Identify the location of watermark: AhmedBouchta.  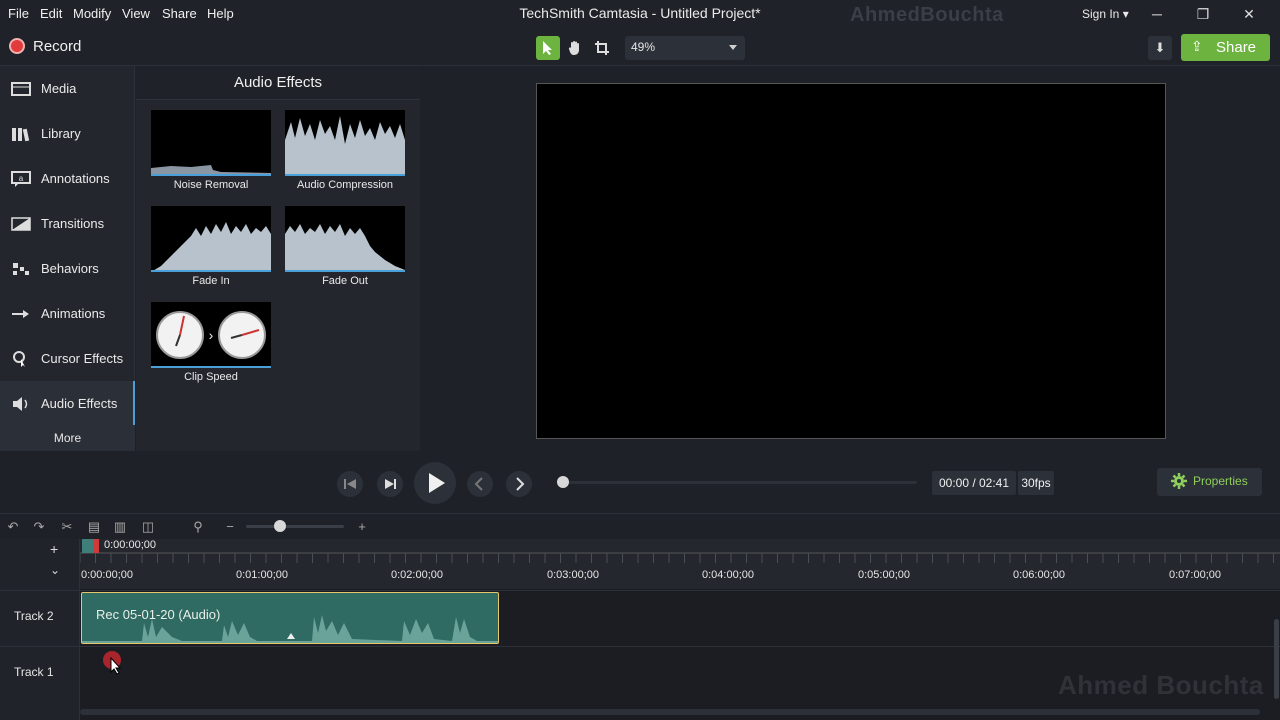
(927, 15).